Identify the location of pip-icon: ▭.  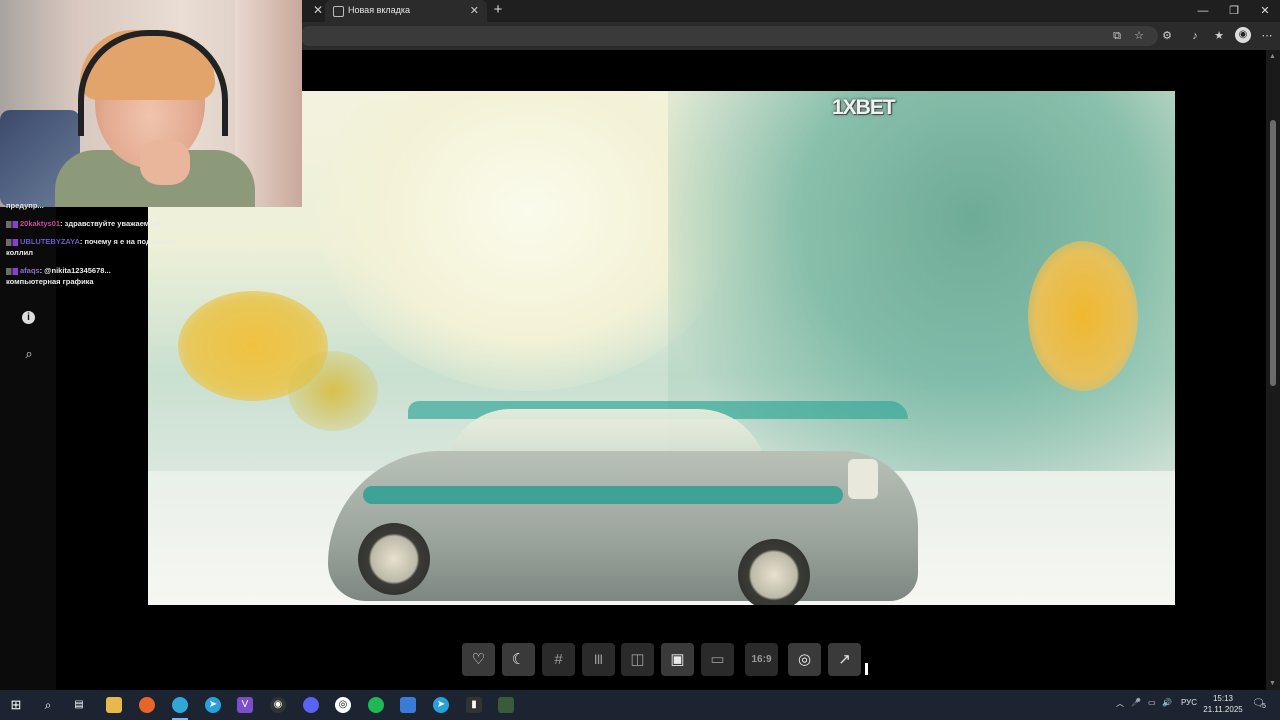
(717, 659).